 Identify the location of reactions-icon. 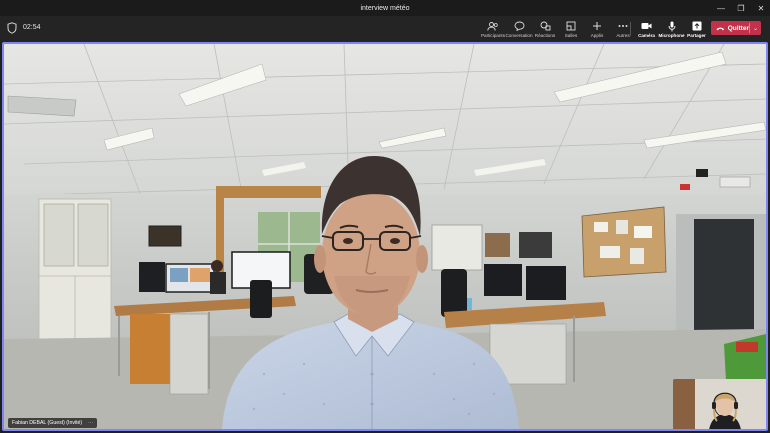
(545, 26).